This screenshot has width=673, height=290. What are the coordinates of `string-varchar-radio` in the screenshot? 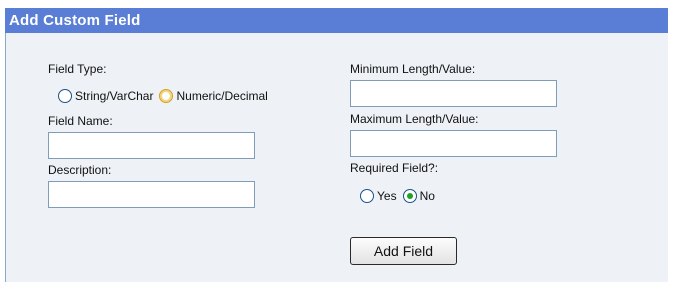 It's located at (65, 96).